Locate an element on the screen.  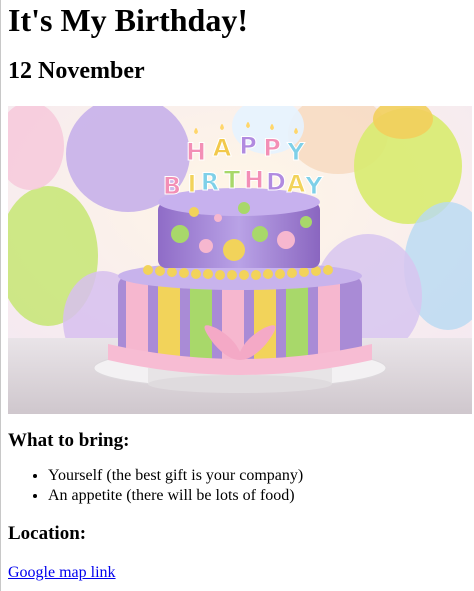
page-title: It's My Birthday! is located at coordinates (128, 20).